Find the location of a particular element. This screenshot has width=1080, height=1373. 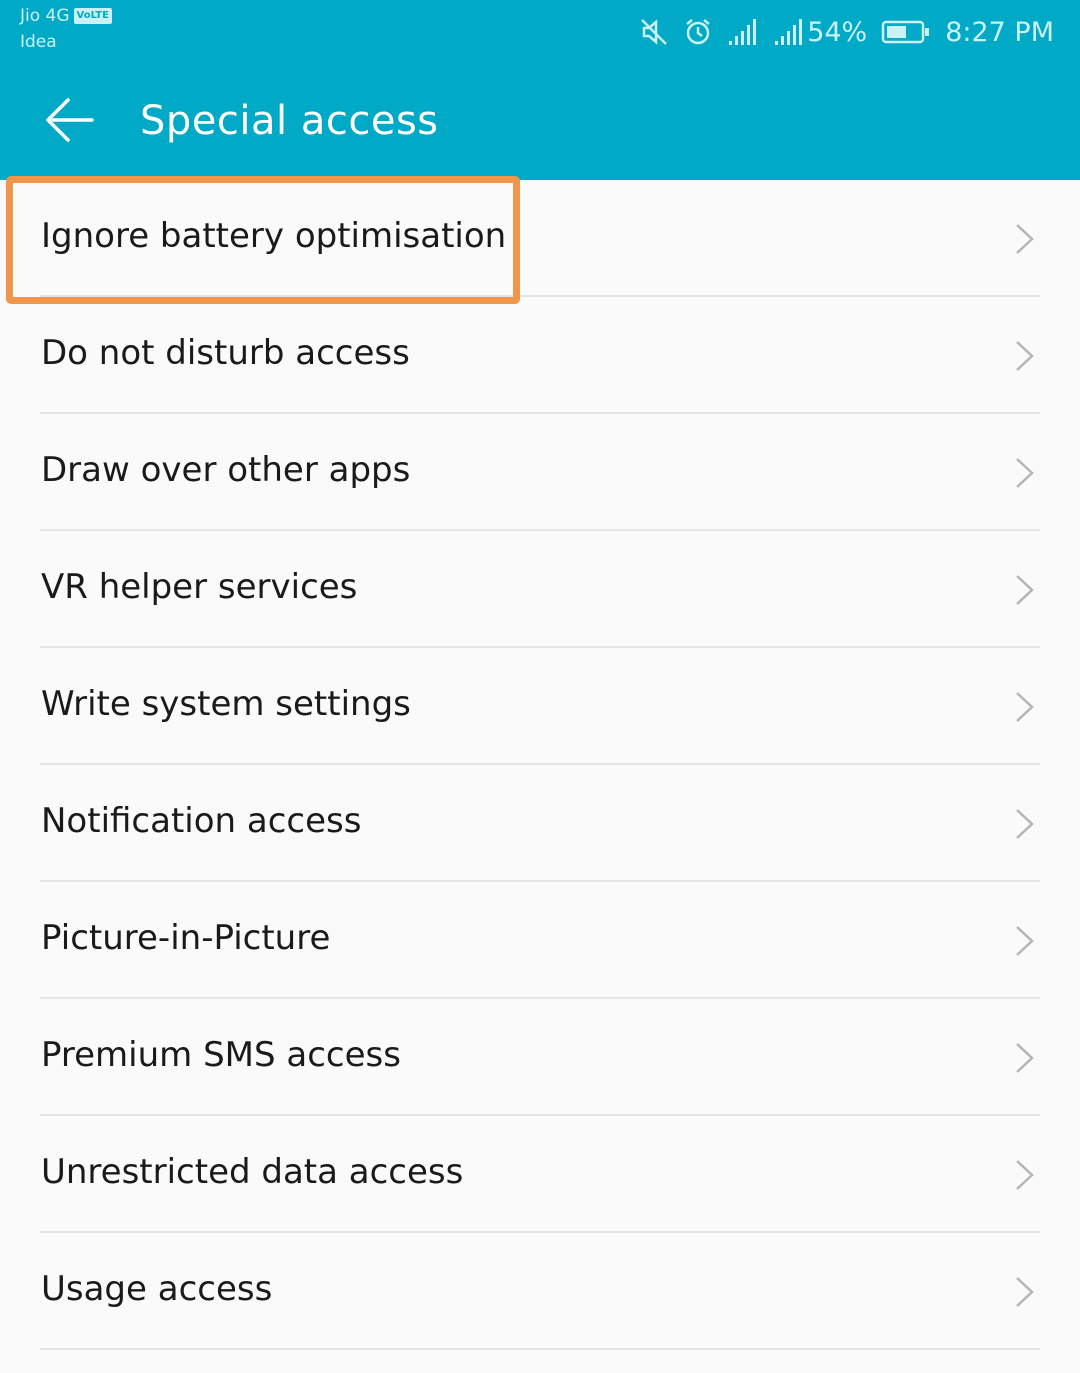

volte-badge: VoLTE is located at coordinates (92, 16).